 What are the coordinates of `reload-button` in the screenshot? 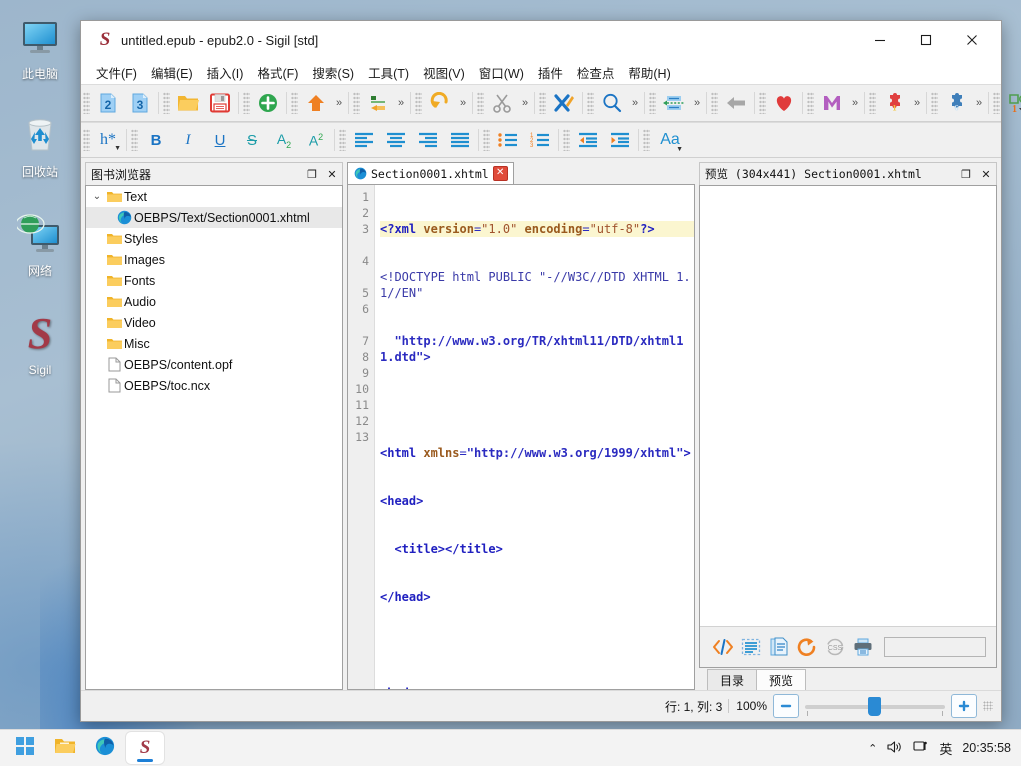 It's located at (807, 647).